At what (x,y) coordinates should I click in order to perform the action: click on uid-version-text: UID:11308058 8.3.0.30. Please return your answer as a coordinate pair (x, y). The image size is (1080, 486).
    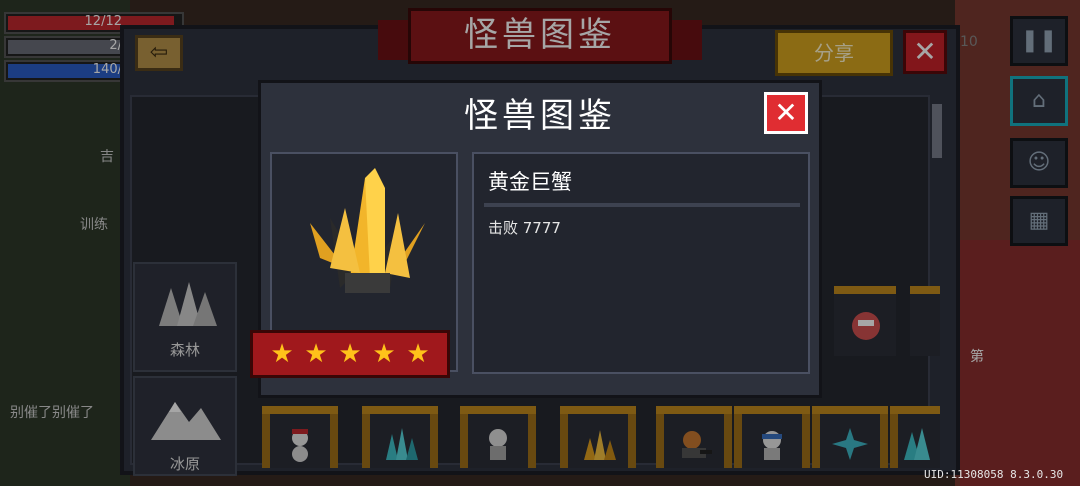
    Looking at the image, I should click on (994, 474).